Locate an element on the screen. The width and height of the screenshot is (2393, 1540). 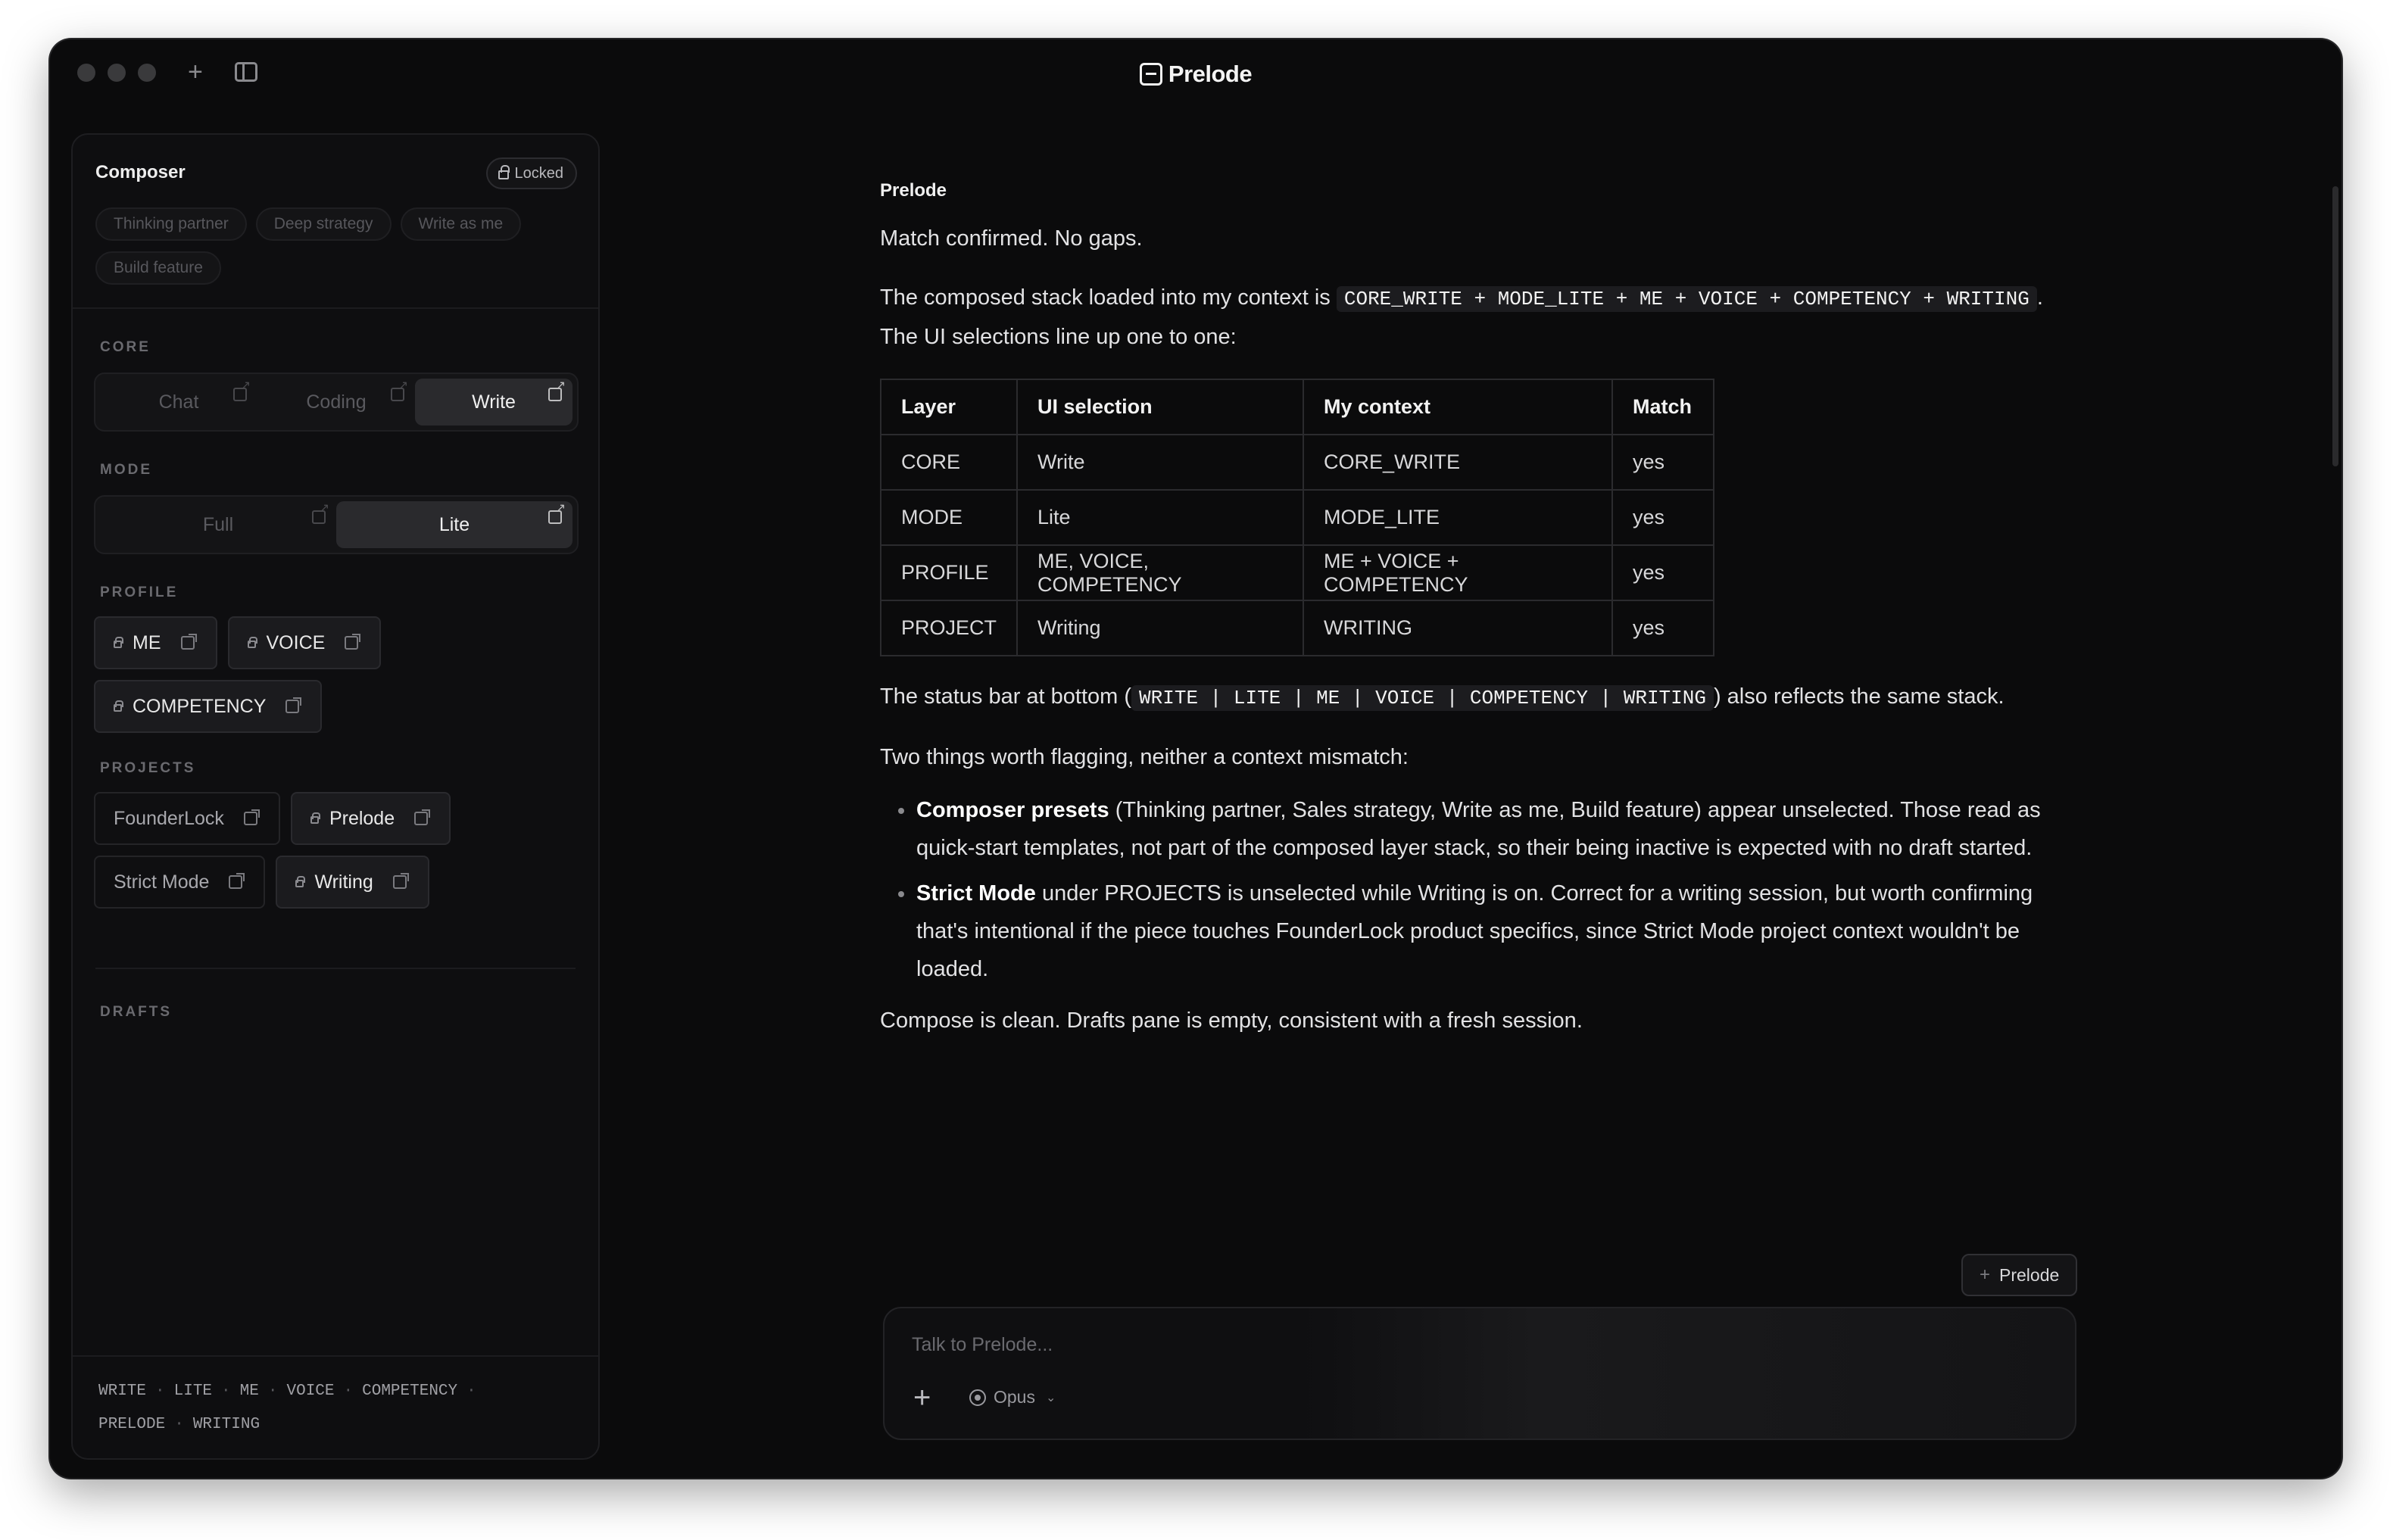
table-header: My context is located at coordinates (1459, 407).